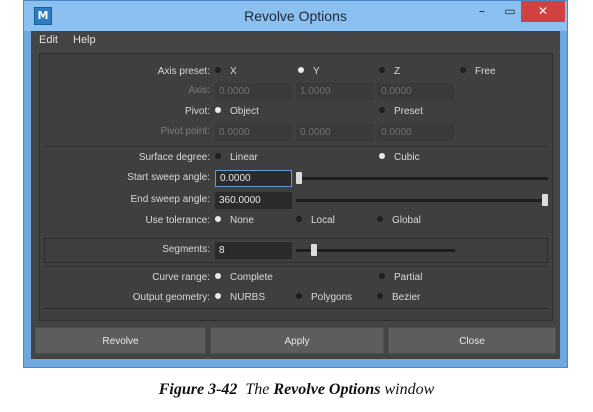  I want to click on close-button: Close, so click(472, 340).